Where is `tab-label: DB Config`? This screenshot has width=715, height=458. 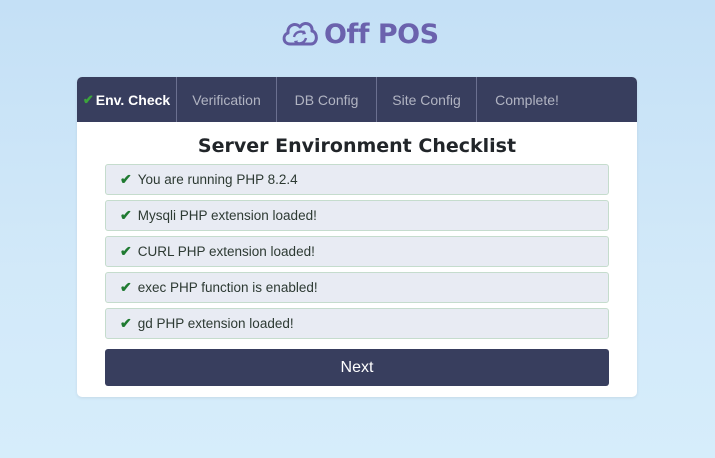 tab-label: DB Config is located at coordinates (326, 99).